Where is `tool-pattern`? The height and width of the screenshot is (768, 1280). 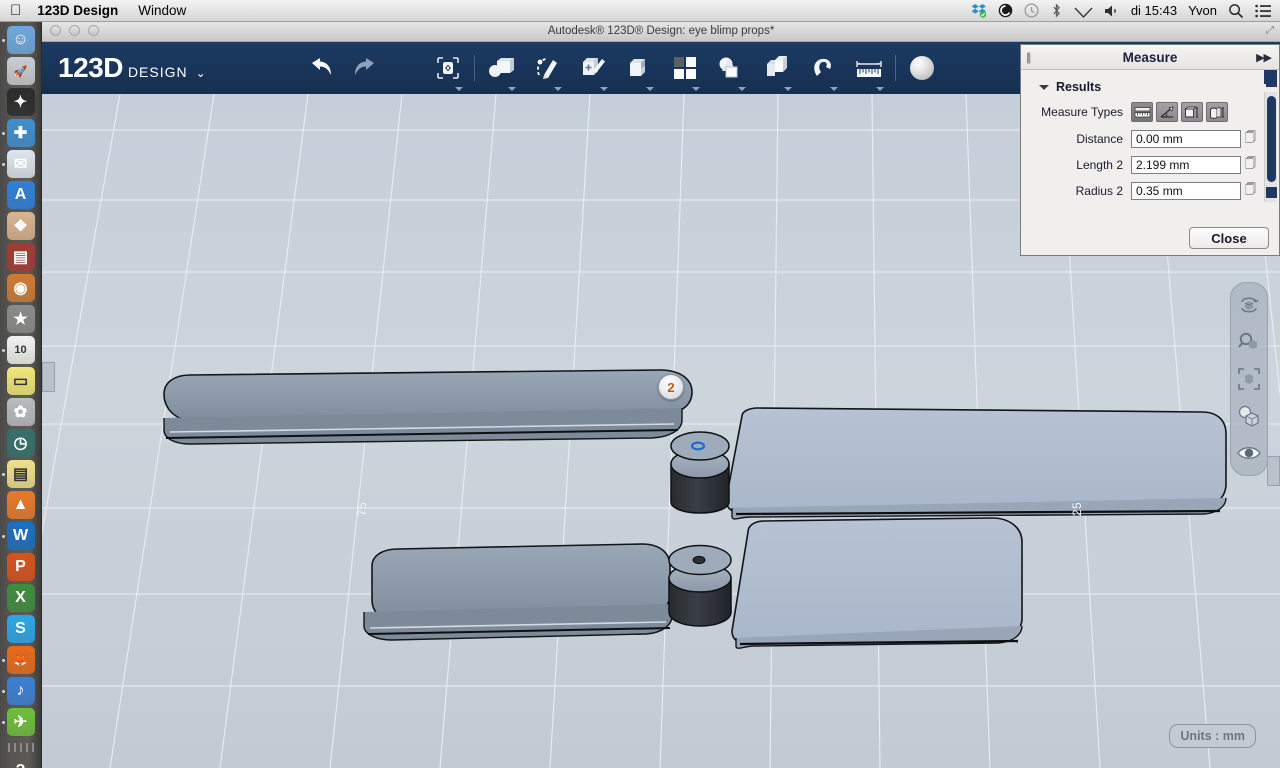 tool-pattern is located at coordinates (685, 71).